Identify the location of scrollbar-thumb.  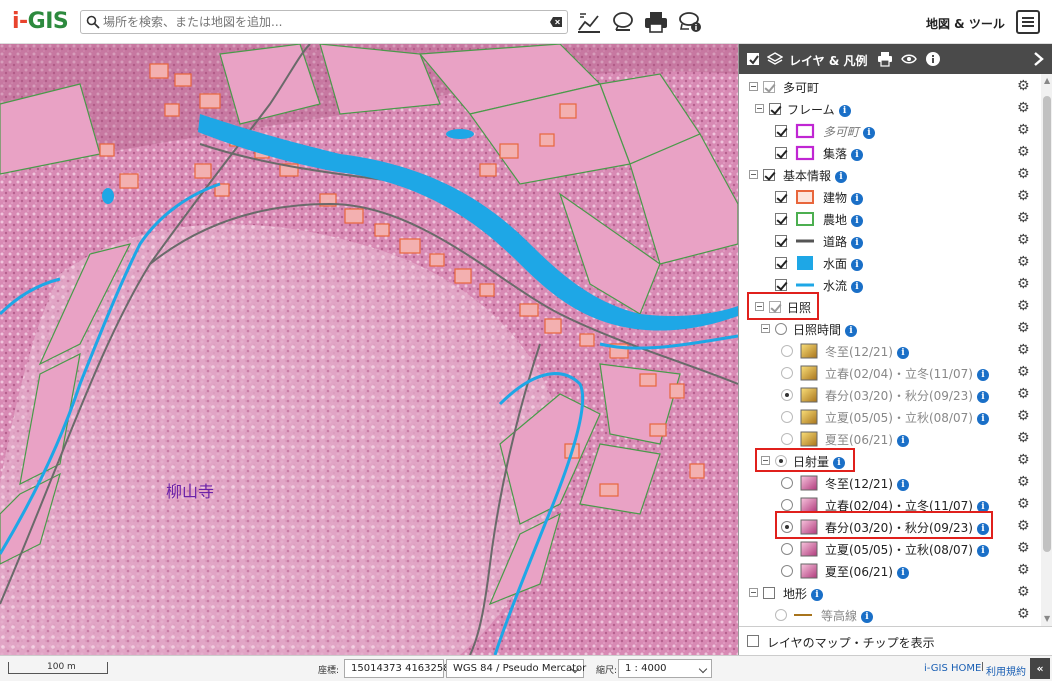
(1047, 324).